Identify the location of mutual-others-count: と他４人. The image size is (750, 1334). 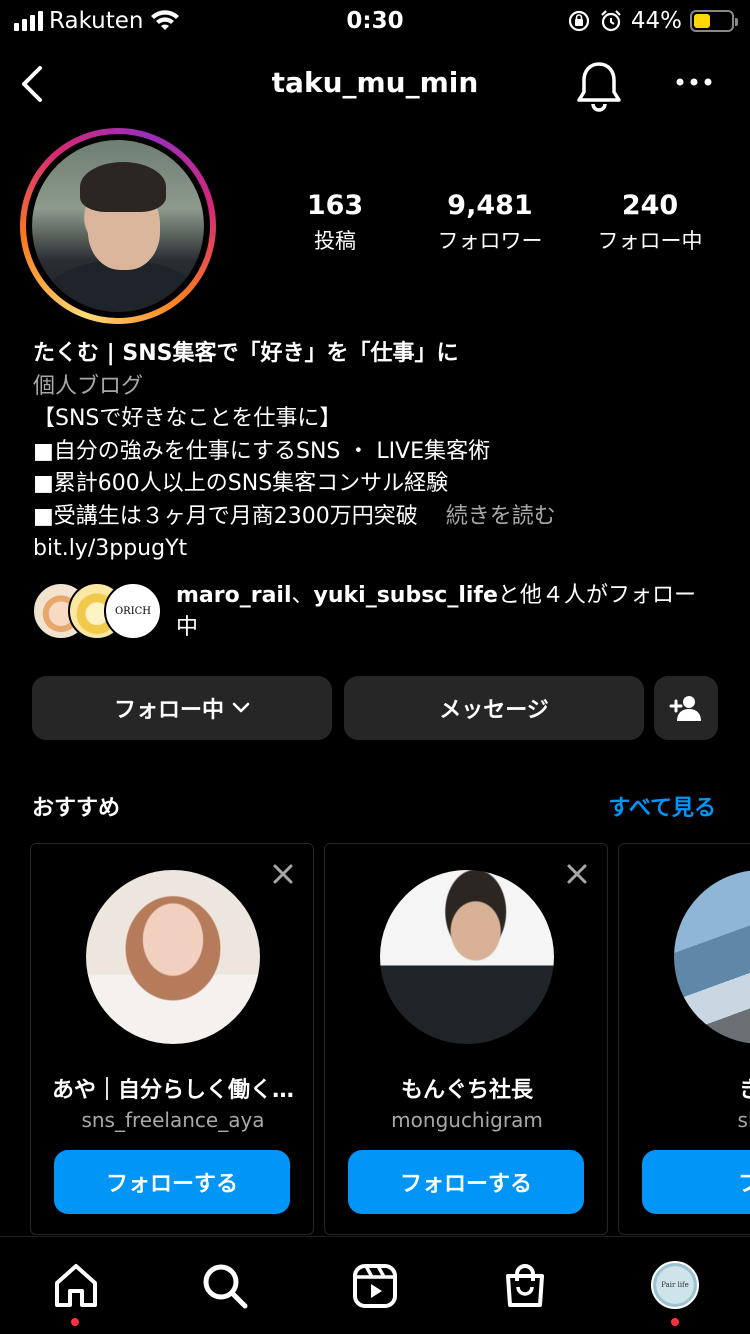
(541, 595).